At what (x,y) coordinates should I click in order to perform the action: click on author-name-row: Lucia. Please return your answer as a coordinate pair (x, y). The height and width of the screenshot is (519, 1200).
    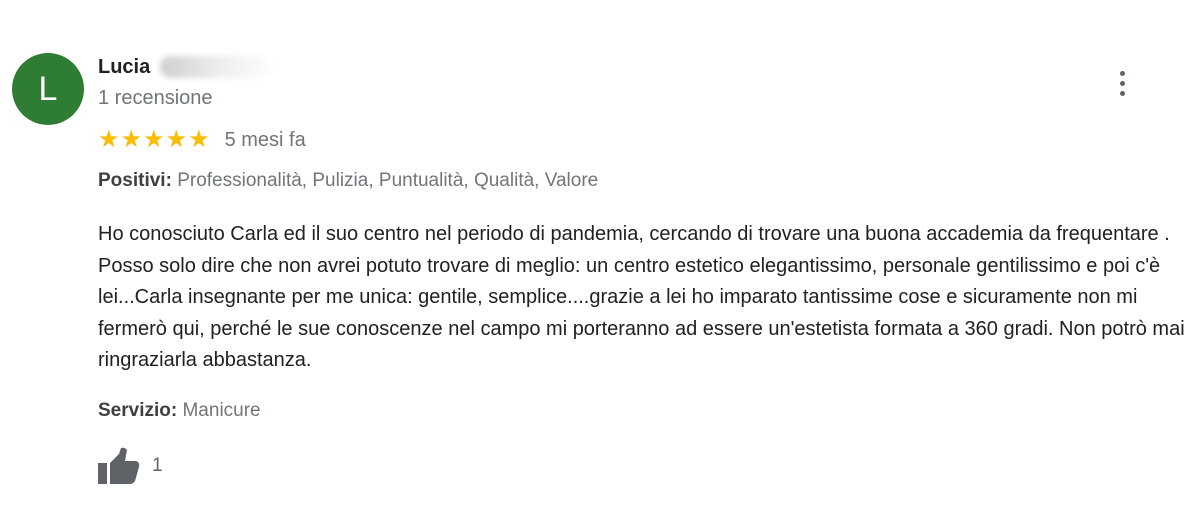
    Looking at the image, I should click on (185, 67).